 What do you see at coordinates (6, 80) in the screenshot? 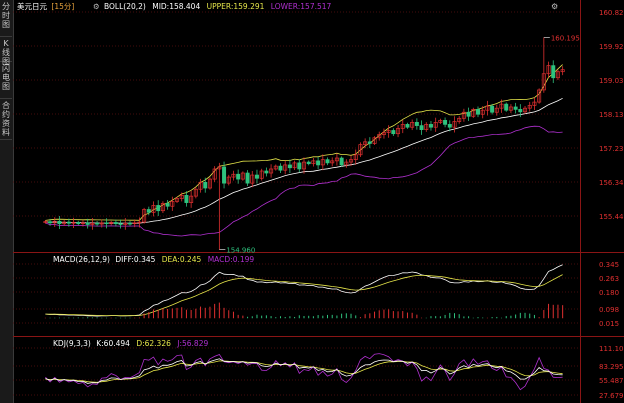
I see `tab-flash-chart: 闪电图` at bounding box center [6, 80].